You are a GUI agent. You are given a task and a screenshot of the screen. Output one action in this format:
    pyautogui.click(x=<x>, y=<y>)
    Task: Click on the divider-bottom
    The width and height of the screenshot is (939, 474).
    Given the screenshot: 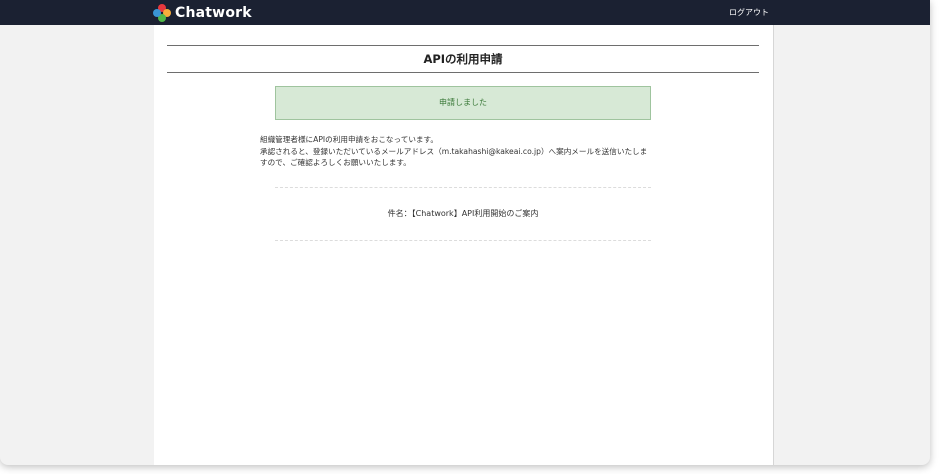 What is the action you would take?
    pyautogui.click(x=463, y=240)
    